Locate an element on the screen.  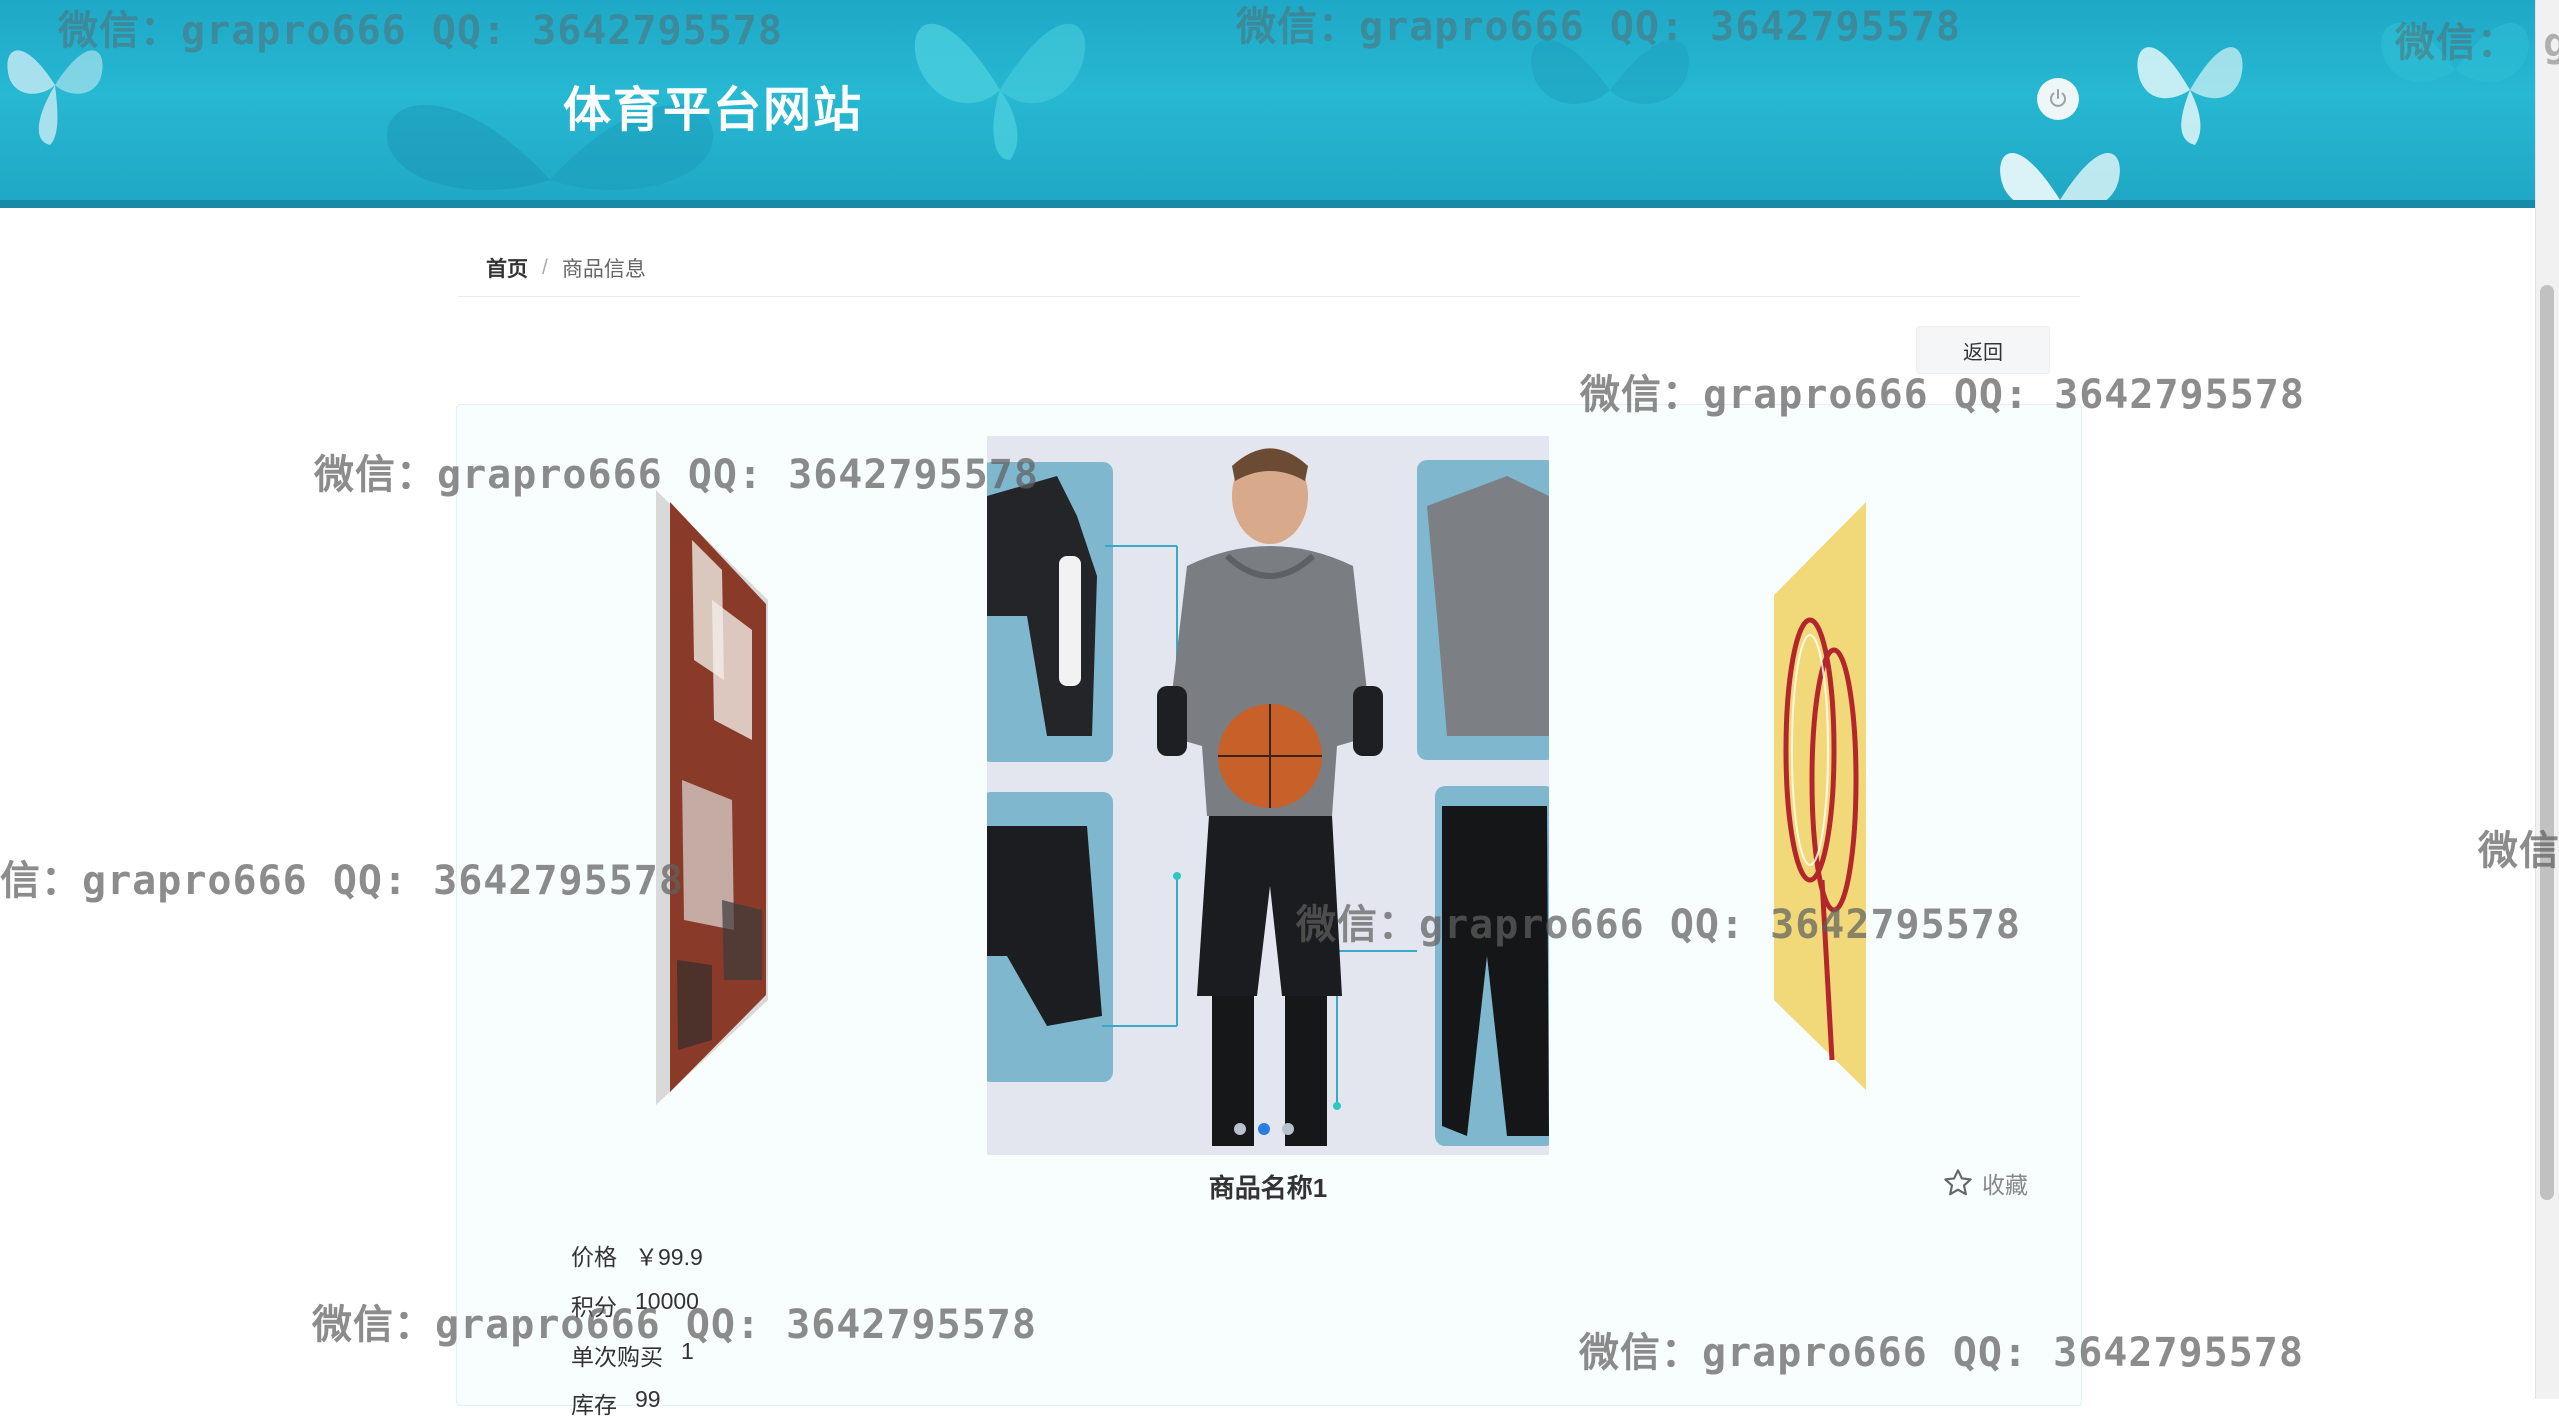
power-icon is located at coordinates (2058, 98).